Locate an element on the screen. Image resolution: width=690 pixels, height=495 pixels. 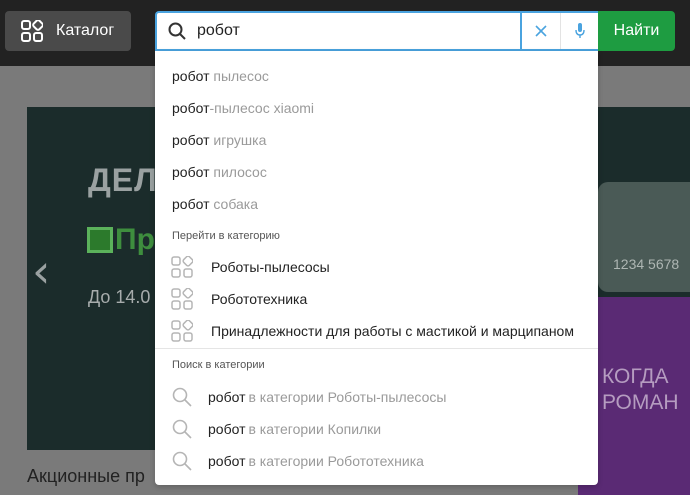
bank-logo: Пр is located at coordinates (124, 240).